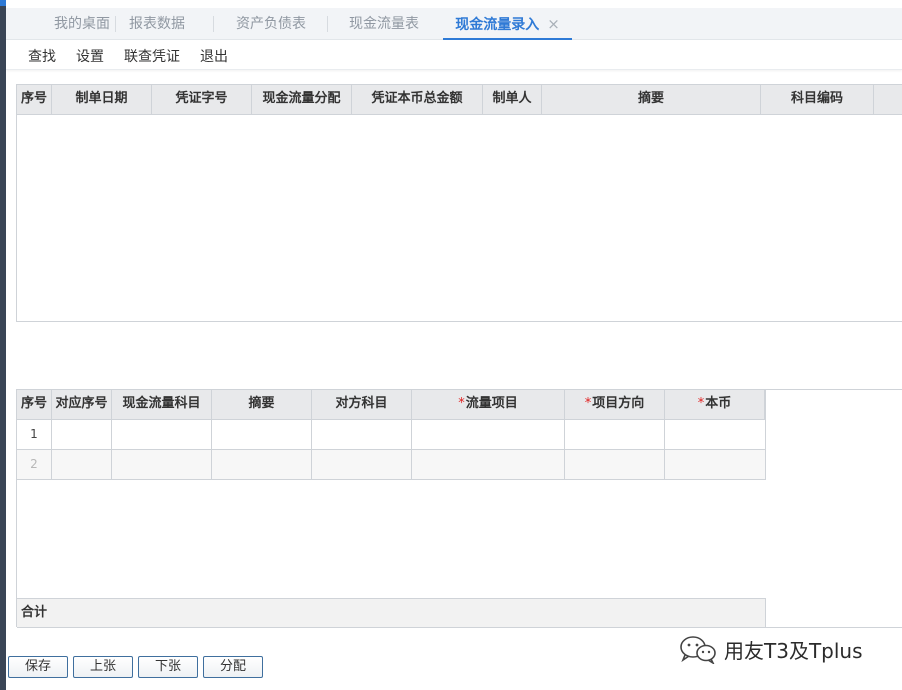 The height and width of the screenshot is (690, 902). I want to click on table-row: 2, so click(391, 465).